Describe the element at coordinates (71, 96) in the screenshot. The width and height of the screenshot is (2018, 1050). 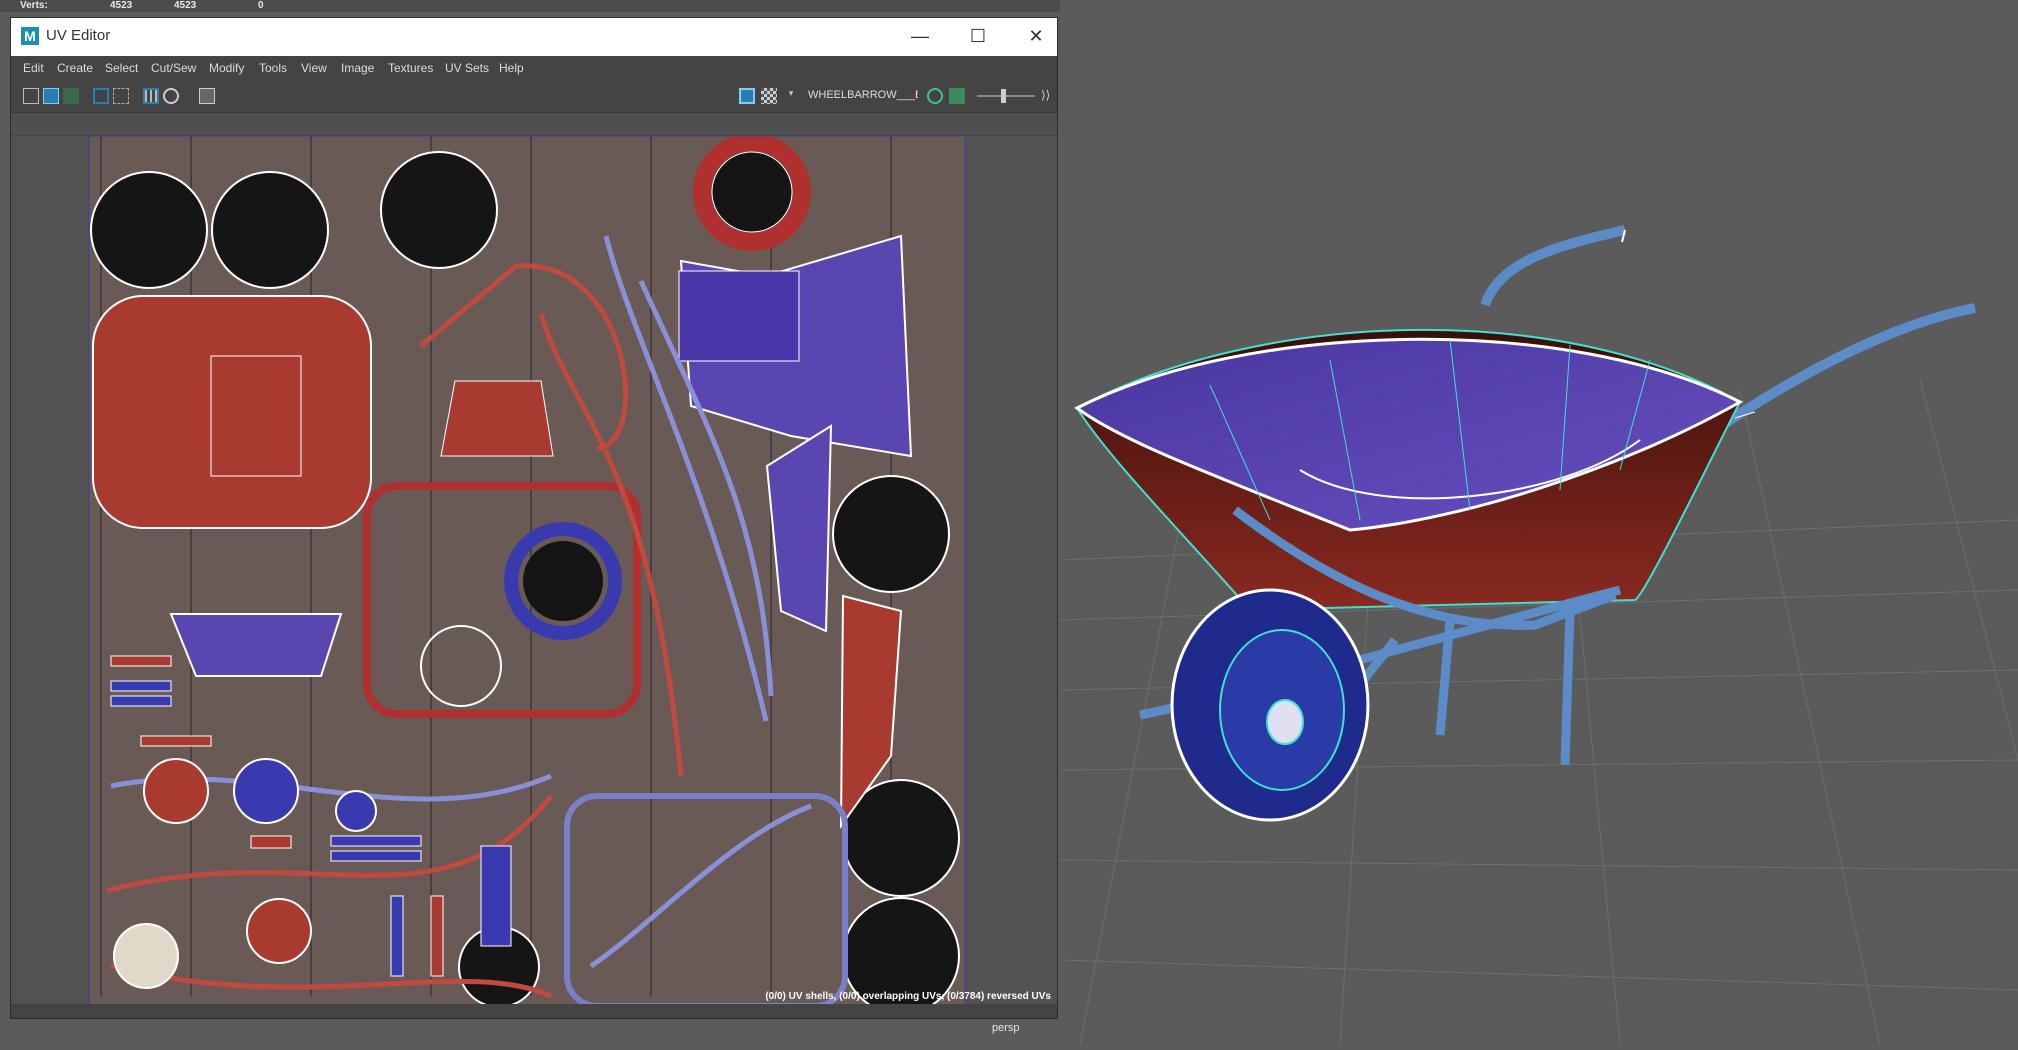
I see `checker-icon` at that location.